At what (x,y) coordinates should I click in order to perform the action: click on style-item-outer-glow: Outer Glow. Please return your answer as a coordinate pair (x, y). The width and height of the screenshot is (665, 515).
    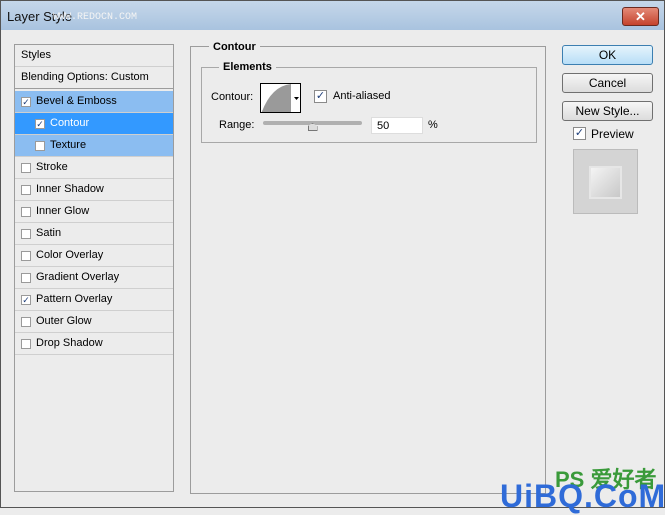
    Looking at the image, I should click on (94, 322).